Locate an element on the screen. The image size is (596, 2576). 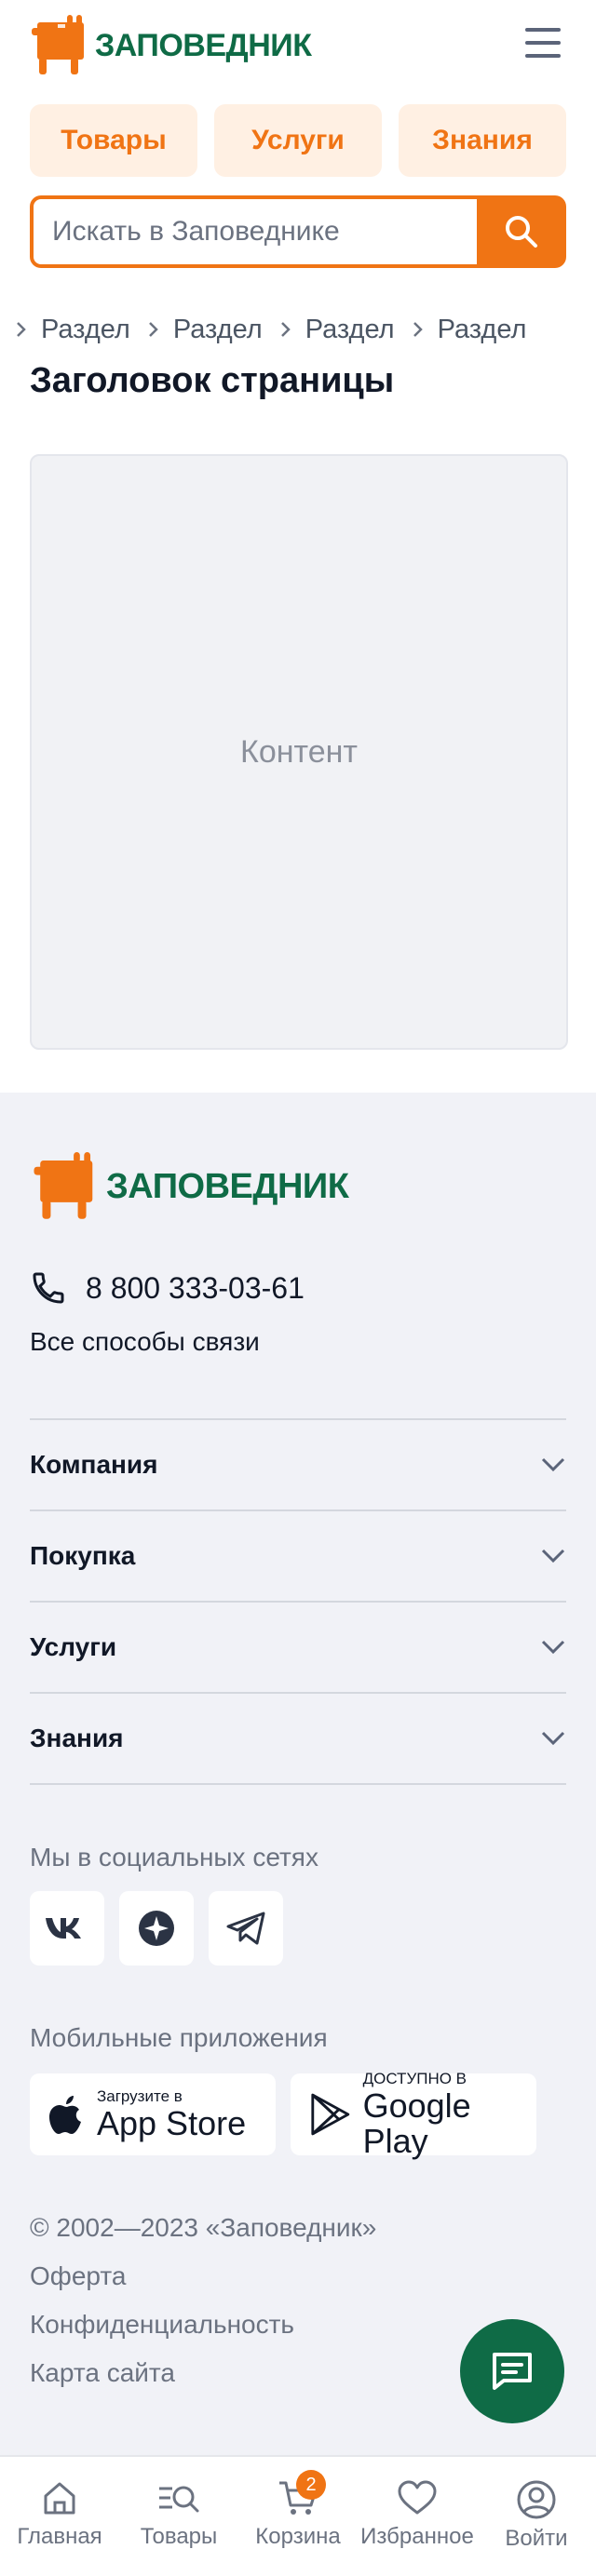
chat-button is located at coordinates (512, 2371).